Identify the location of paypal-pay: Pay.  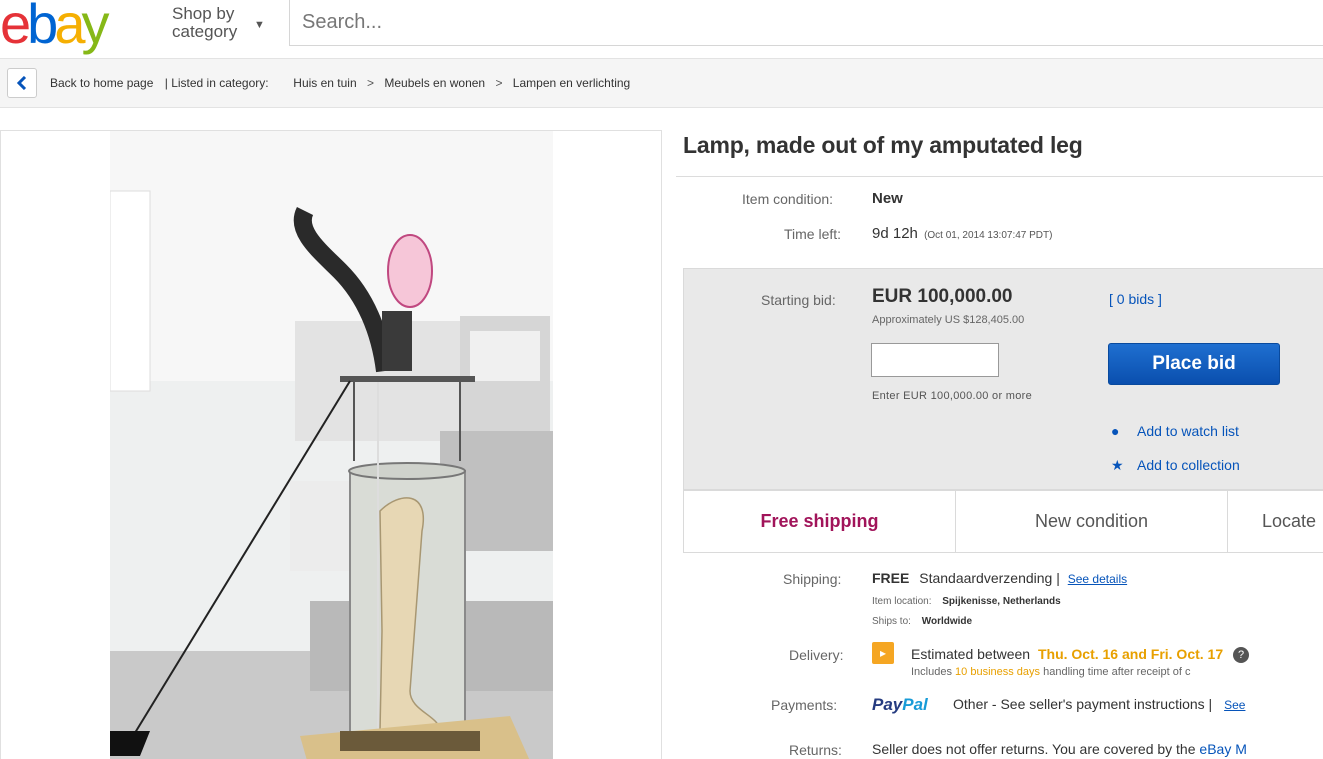
(887, 704).